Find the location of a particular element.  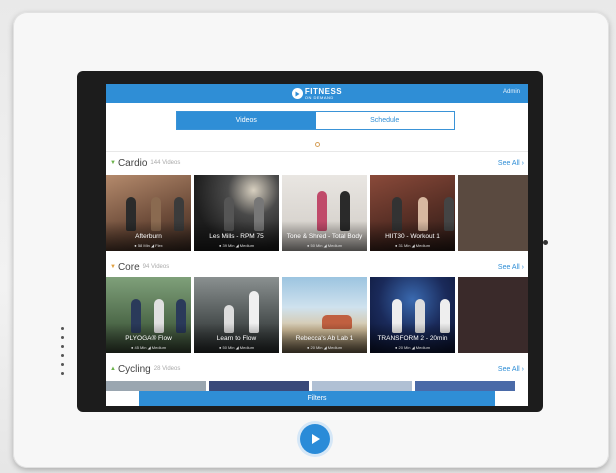

search-icon is located at coordinates (317, 144).